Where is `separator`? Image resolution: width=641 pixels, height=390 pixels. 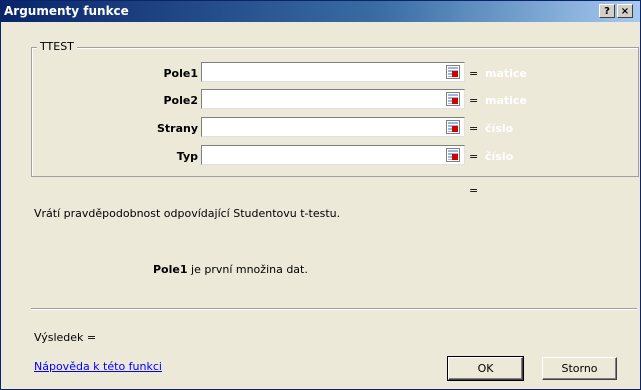
separator is located at coordinates (334, 309).